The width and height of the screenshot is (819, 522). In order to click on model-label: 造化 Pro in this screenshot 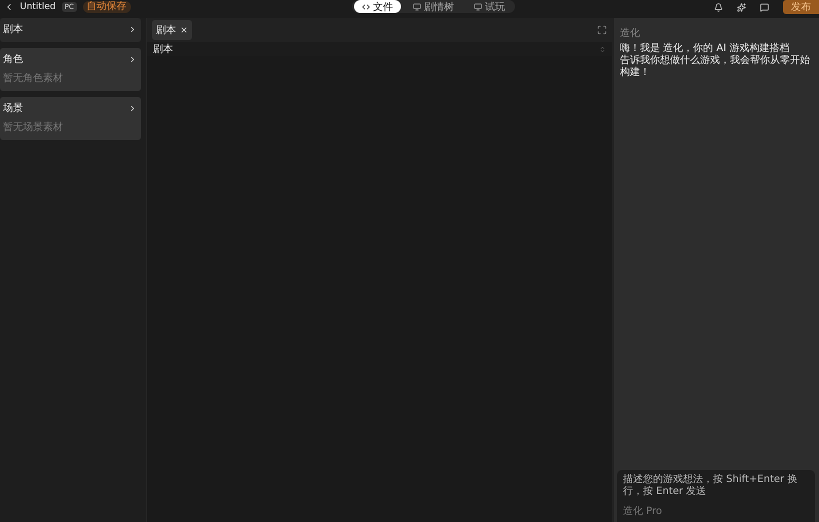, I will do `click(643, 511)`.